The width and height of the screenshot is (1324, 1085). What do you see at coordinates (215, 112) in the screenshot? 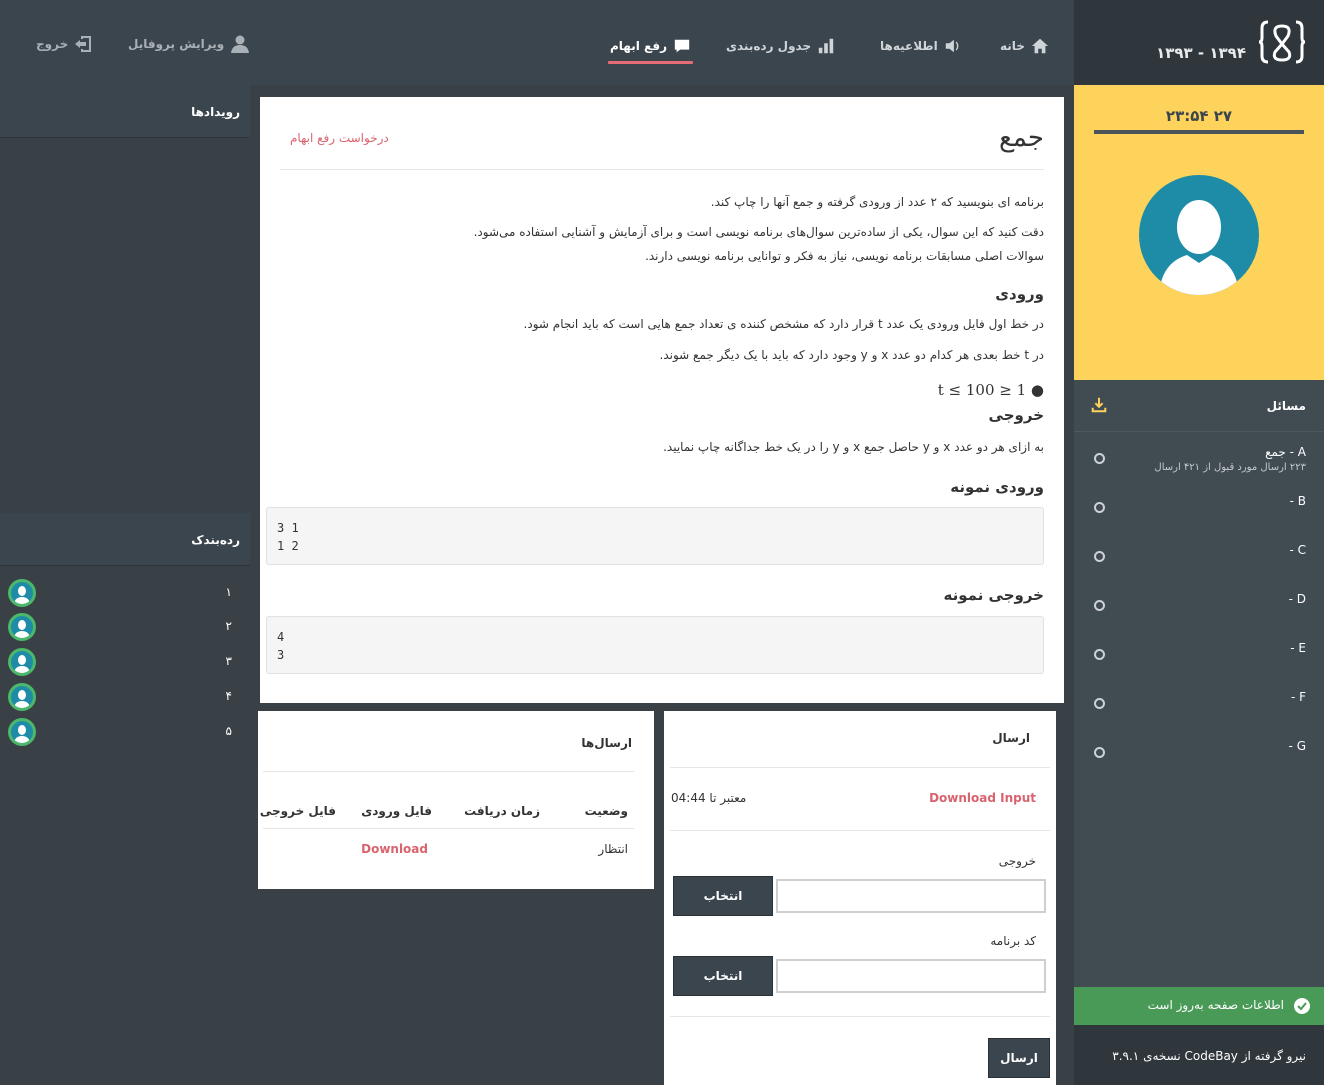
I see `events-title: رویدادها` at bounding box center [215, 112].